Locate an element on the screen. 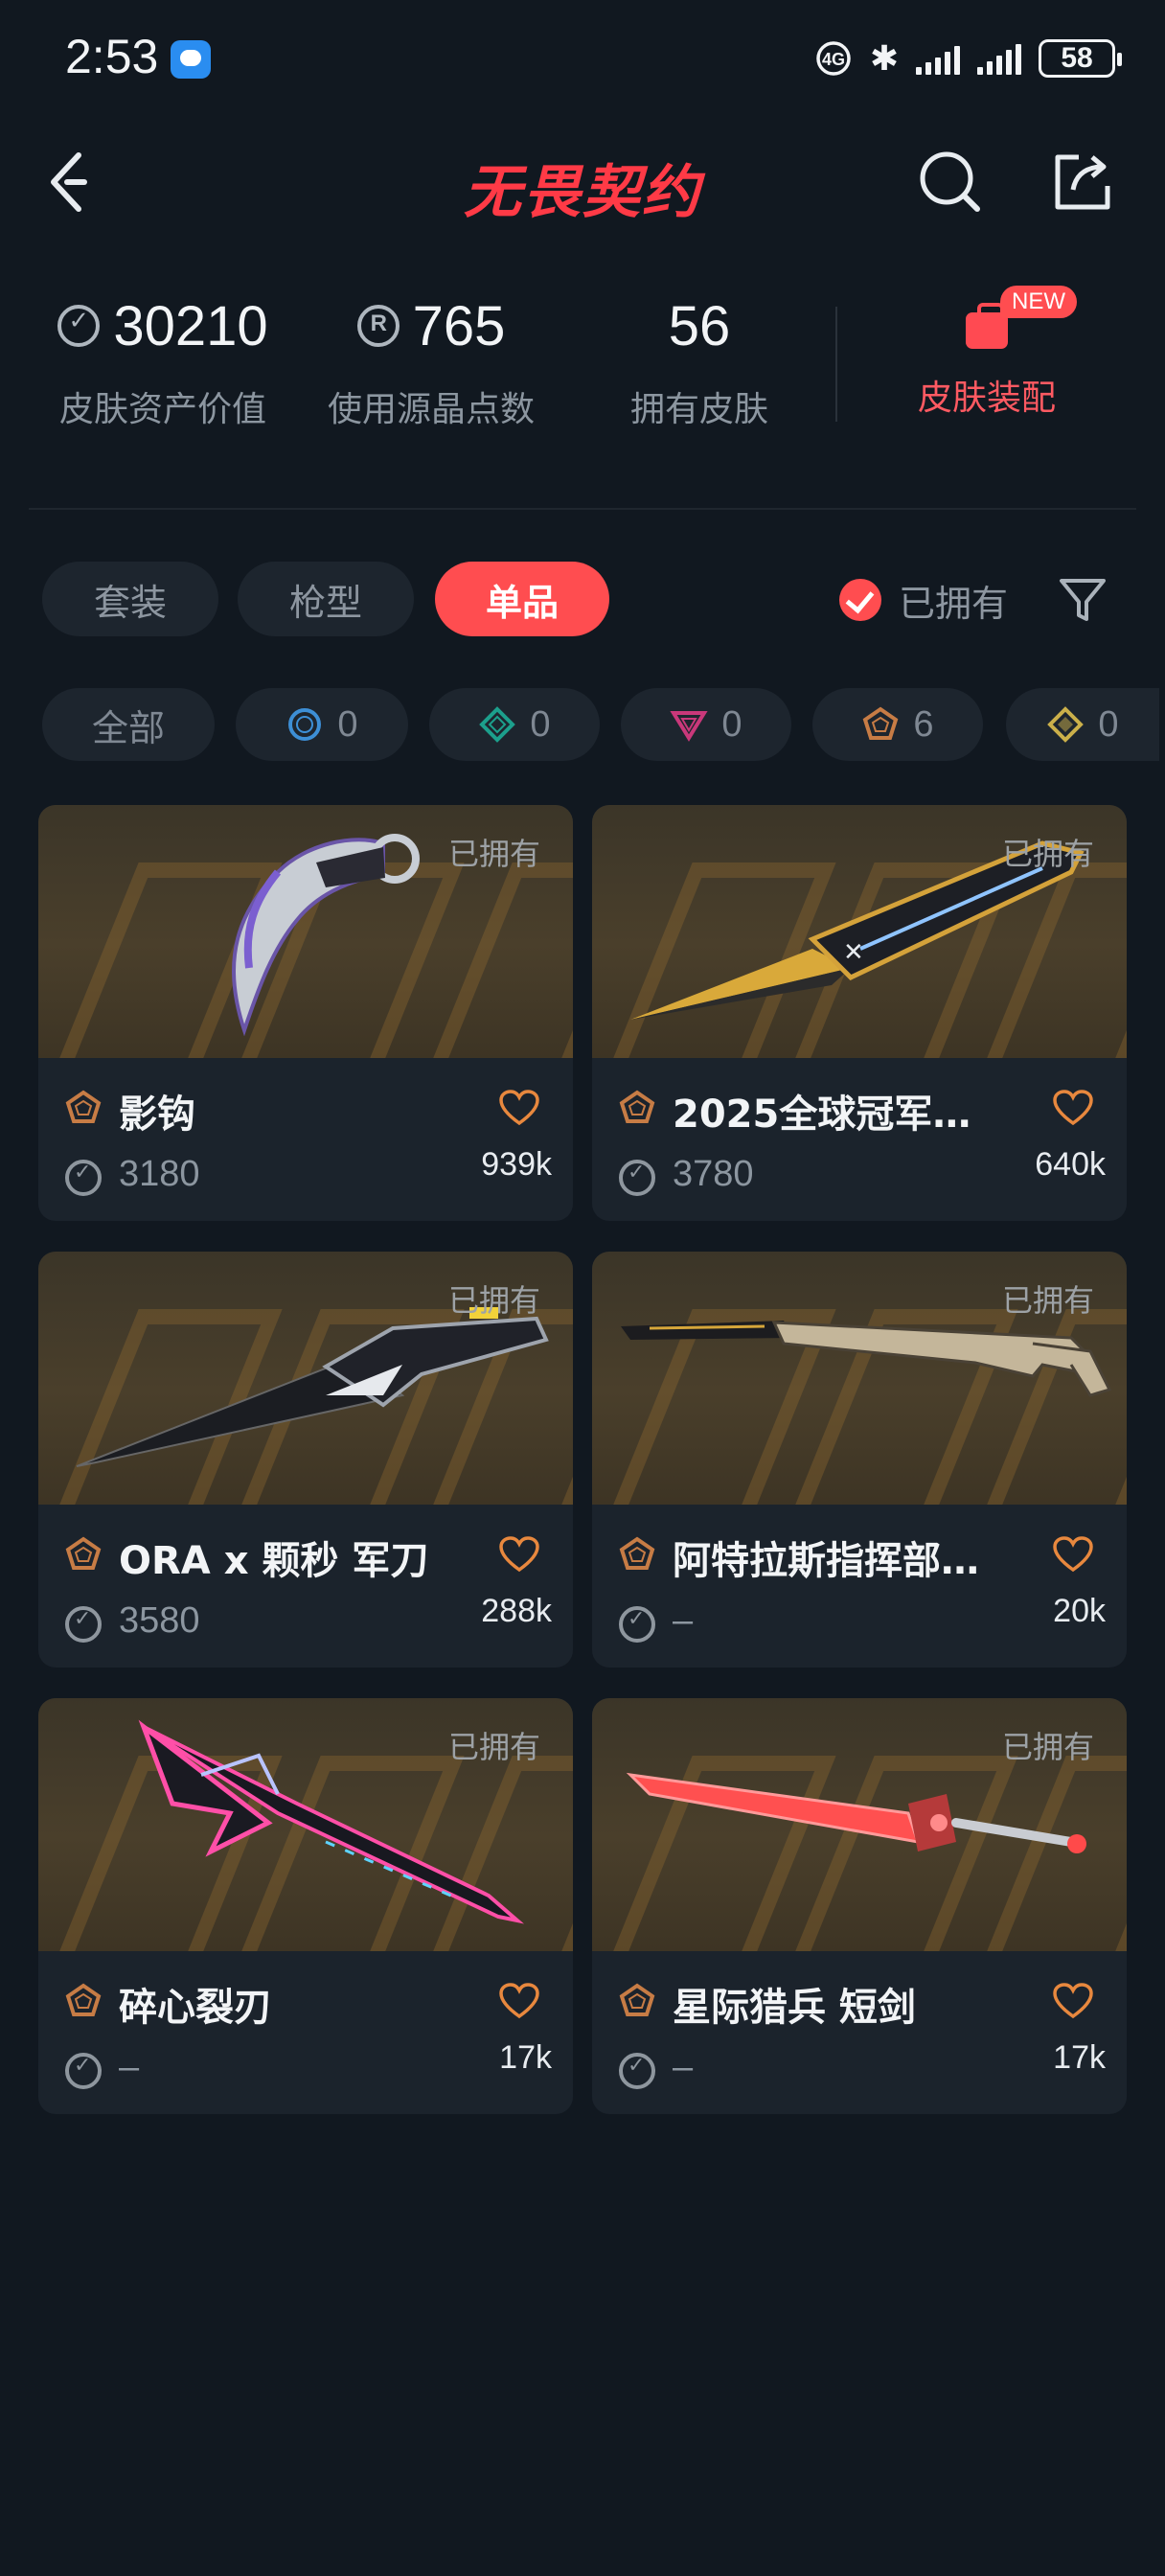  asset-value-stat: 30210 皮肤资产价值 is located at coordinates (163, 359).